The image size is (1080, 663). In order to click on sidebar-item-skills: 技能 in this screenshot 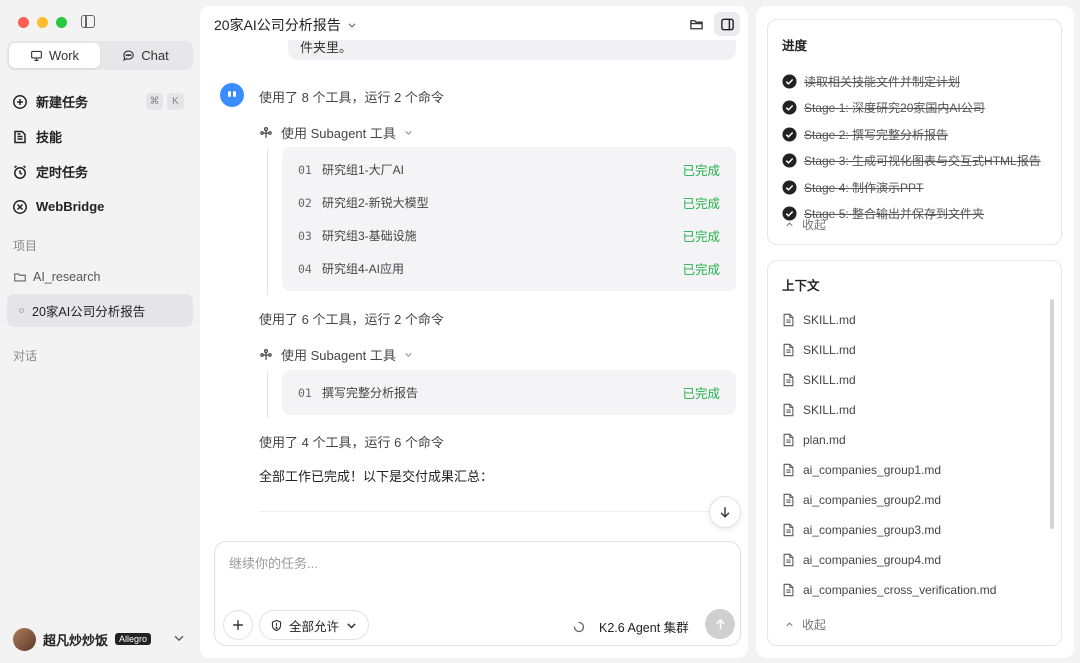, I will do `click(102, 136)`.